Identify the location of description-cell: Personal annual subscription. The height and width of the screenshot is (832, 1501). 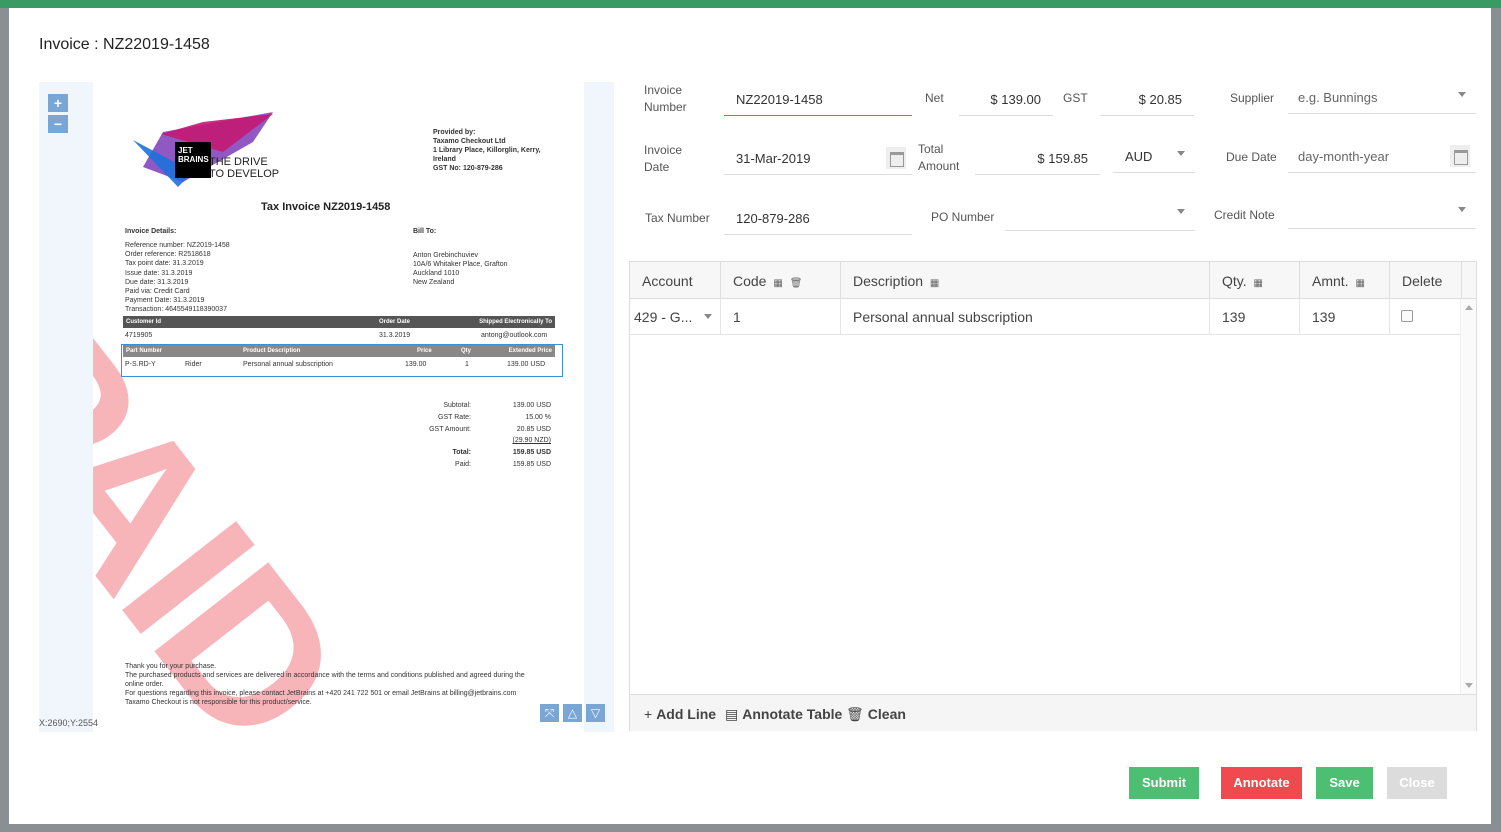
(1025, 317).